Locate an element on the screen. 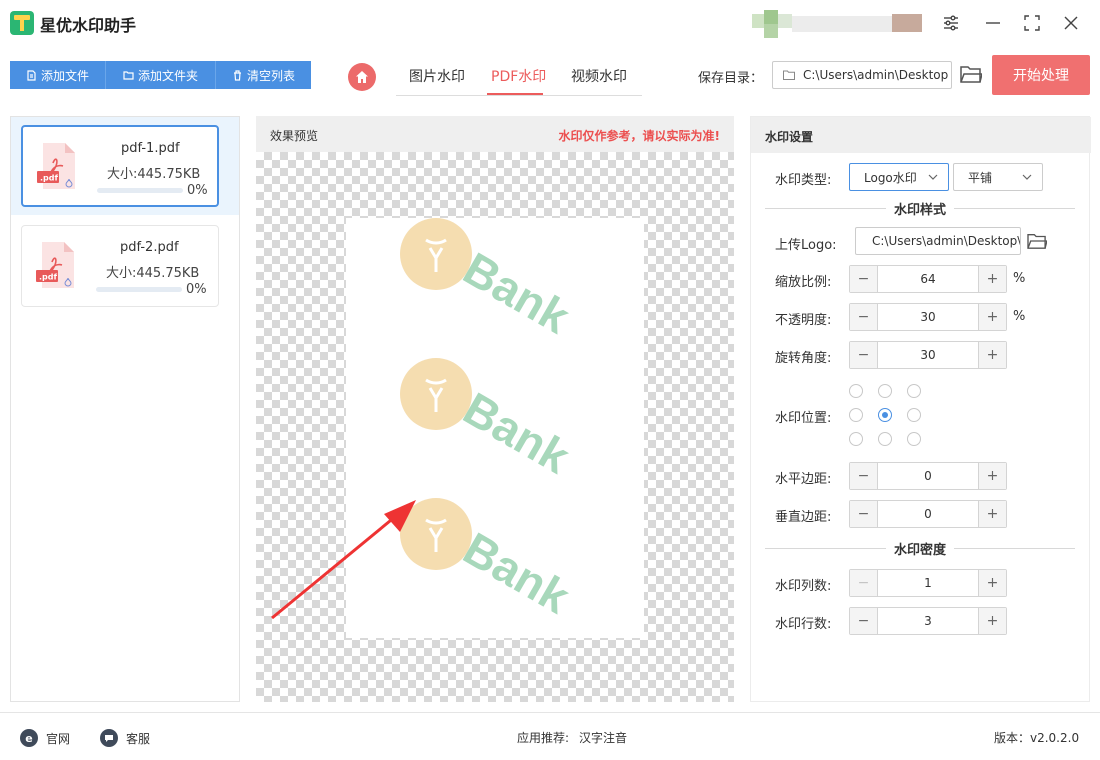 The image size is (1100, 760). chat-bubble-icon is located at coordinates (109, 738).